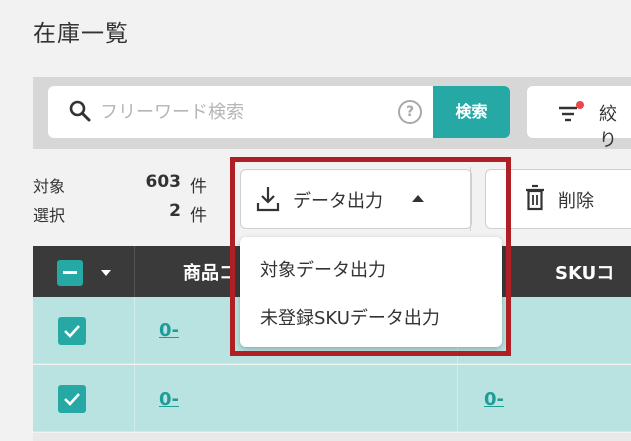  Describe the element at coordinates (535, 197) in the screenshot. I see `trash-icon` at that location.